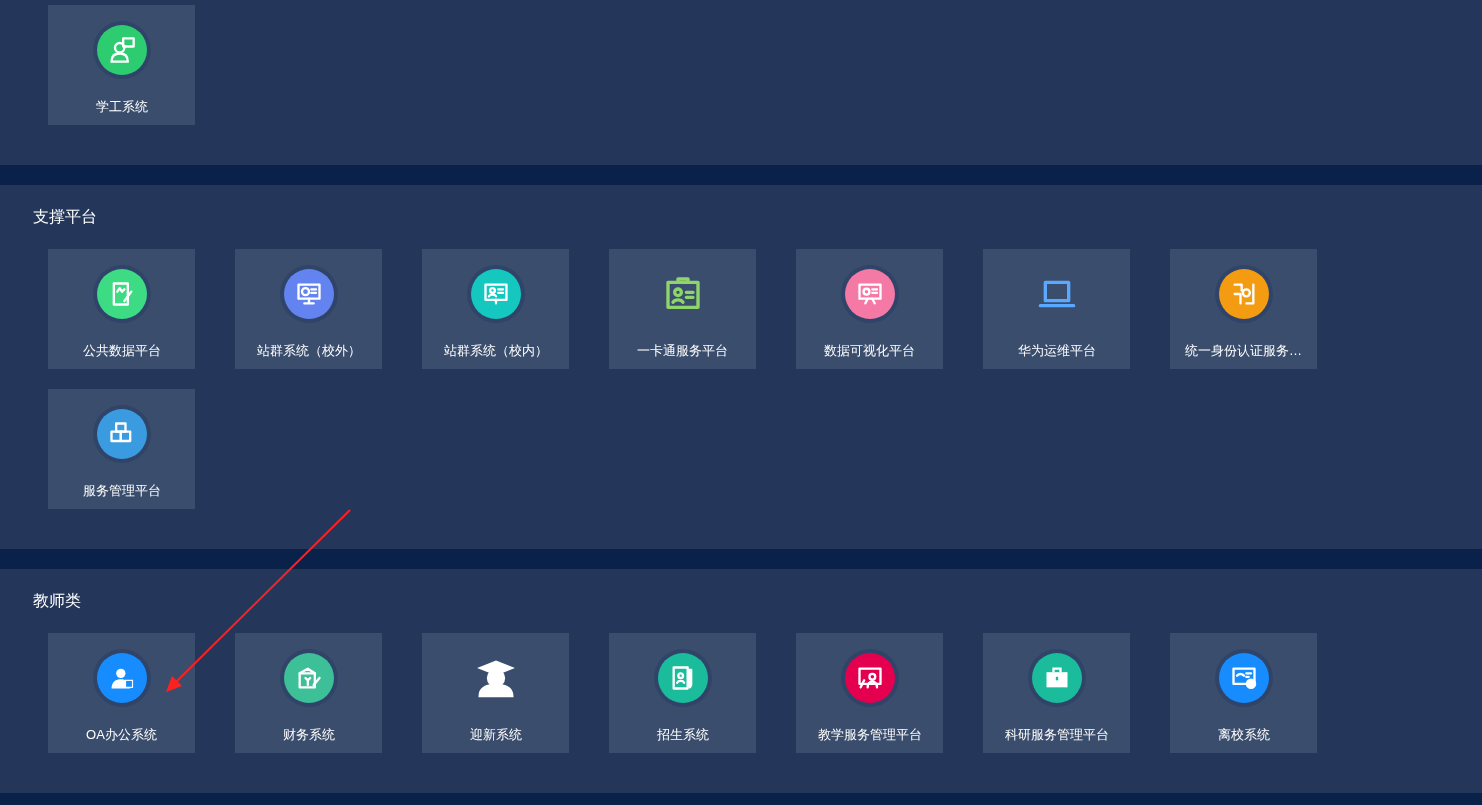  What do you see at coordinates (121, 65) in the screenshot?
I see `app-tile: 学工系统` at bounding box center [121, 65].